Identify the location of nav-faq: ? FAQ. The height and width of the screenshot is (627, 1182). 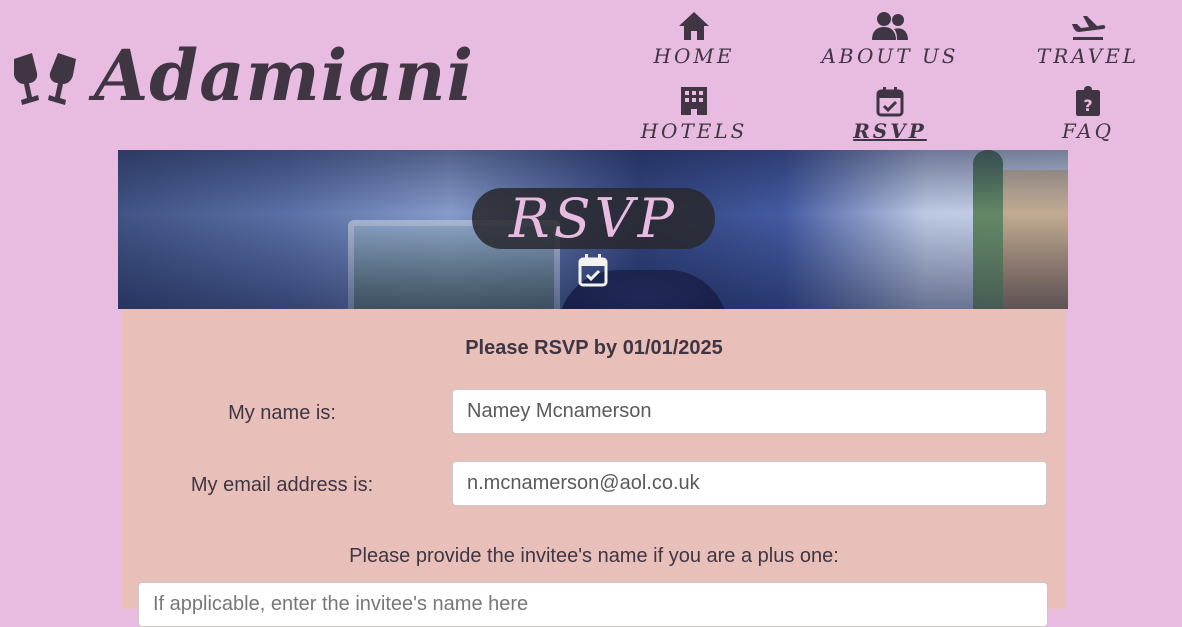
(1088, 114).